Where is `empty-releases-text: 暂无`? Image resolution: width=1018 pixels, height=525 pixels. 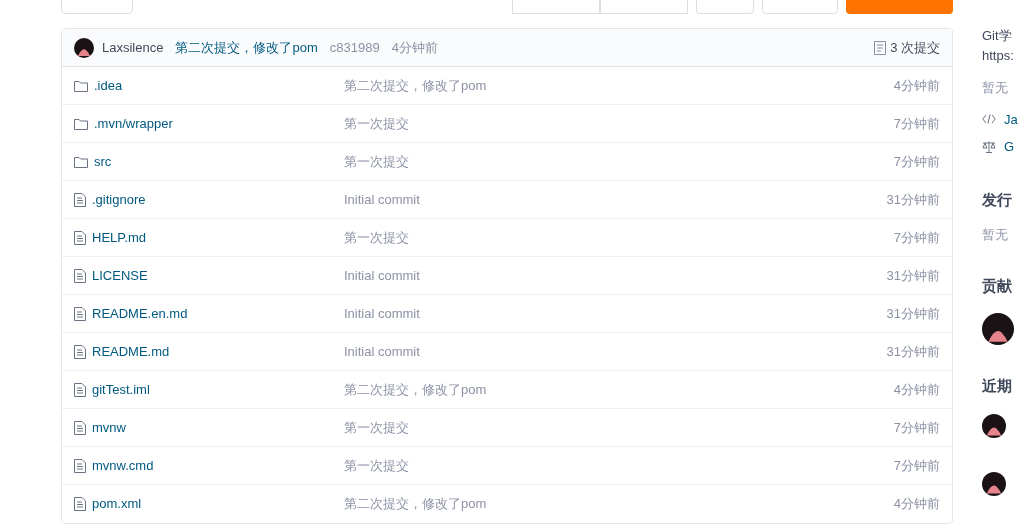 empty-releases-text: 暂无 is located at coordinates (995, 235).